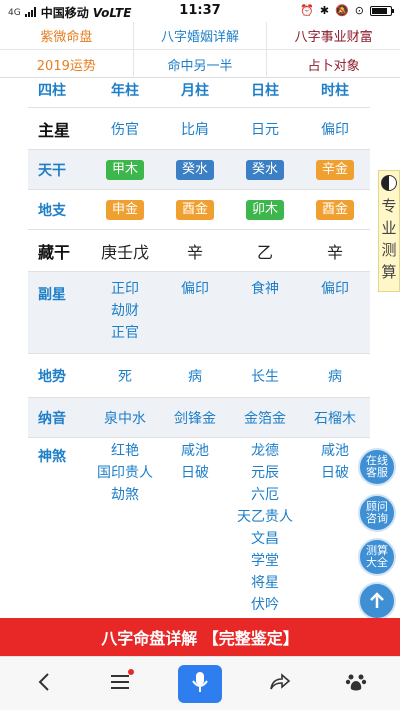 The image size is (400, 711). I want to click on canggan-value: 乙, so click(264, 252).